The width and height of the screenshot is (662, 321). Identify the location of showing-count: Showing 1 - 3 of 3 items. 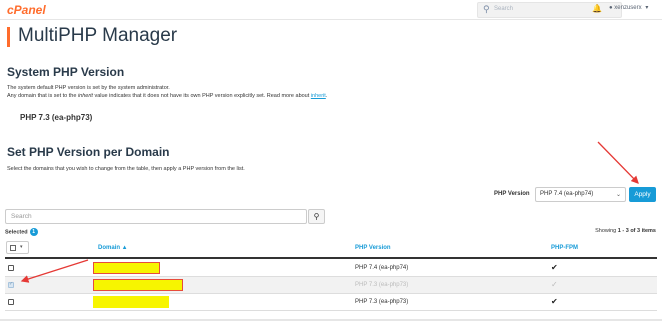
(625, 231).